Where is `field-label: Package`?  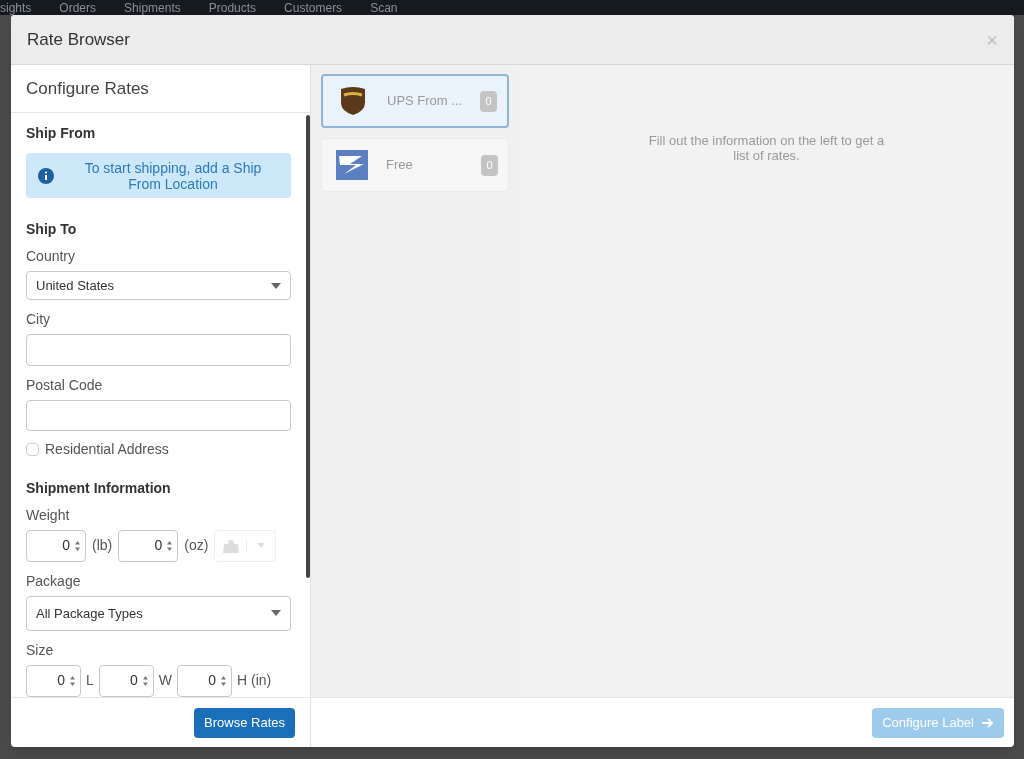 field-label: Package is located at coordinates (54, 581).